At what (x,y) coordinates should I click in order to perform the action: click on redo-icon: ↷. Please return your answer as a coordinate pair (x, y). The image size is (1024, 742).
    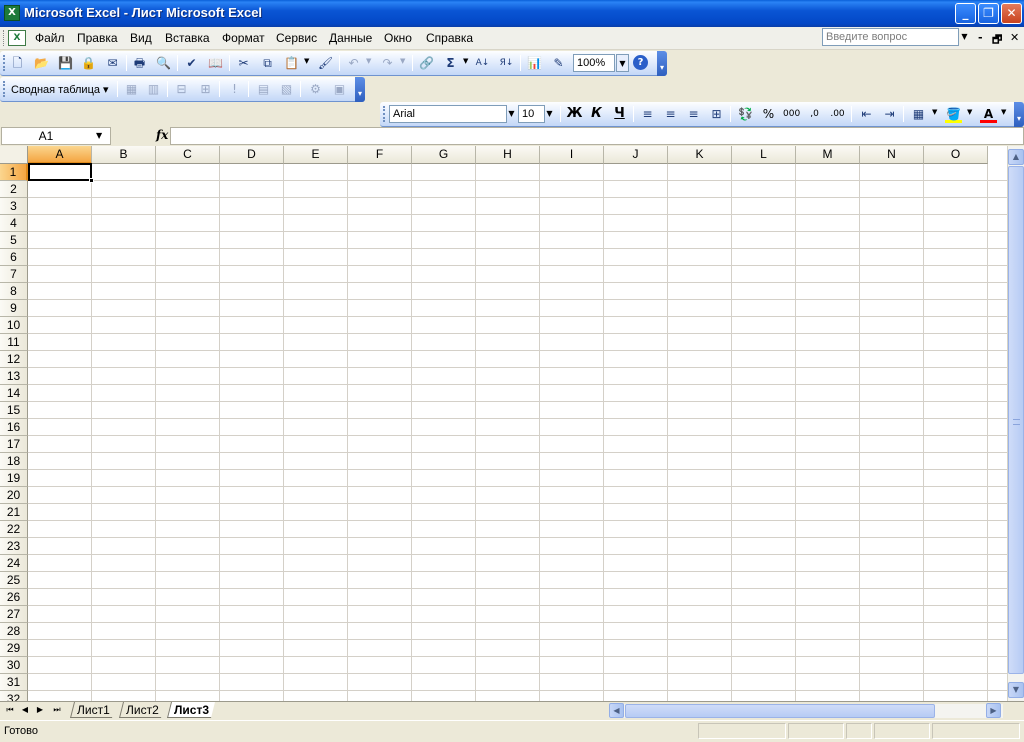
    Looking at the image, I should click on (387, 63).